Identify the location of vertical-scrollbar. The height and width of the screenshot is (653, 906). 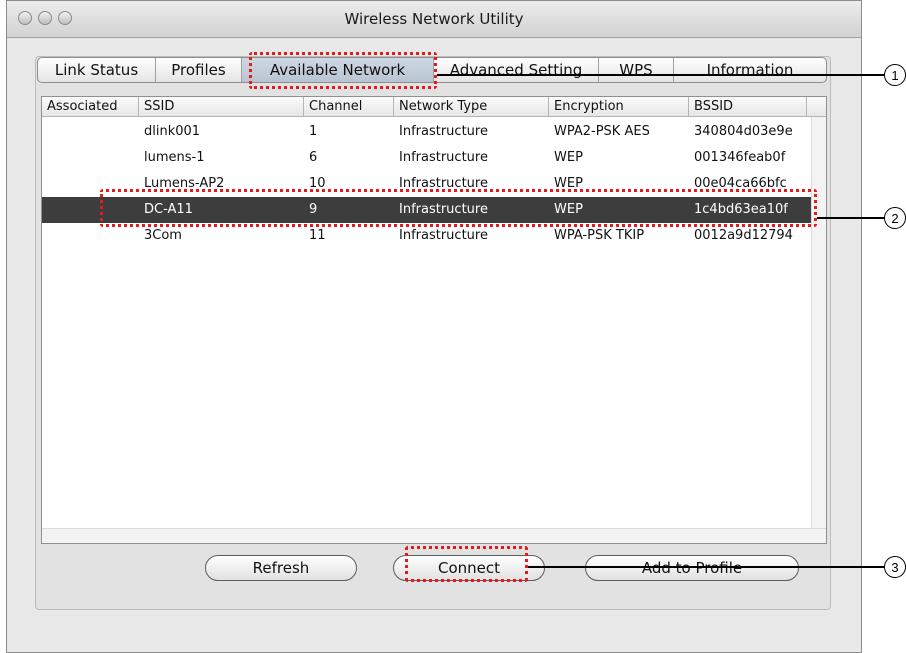
(818, 322).